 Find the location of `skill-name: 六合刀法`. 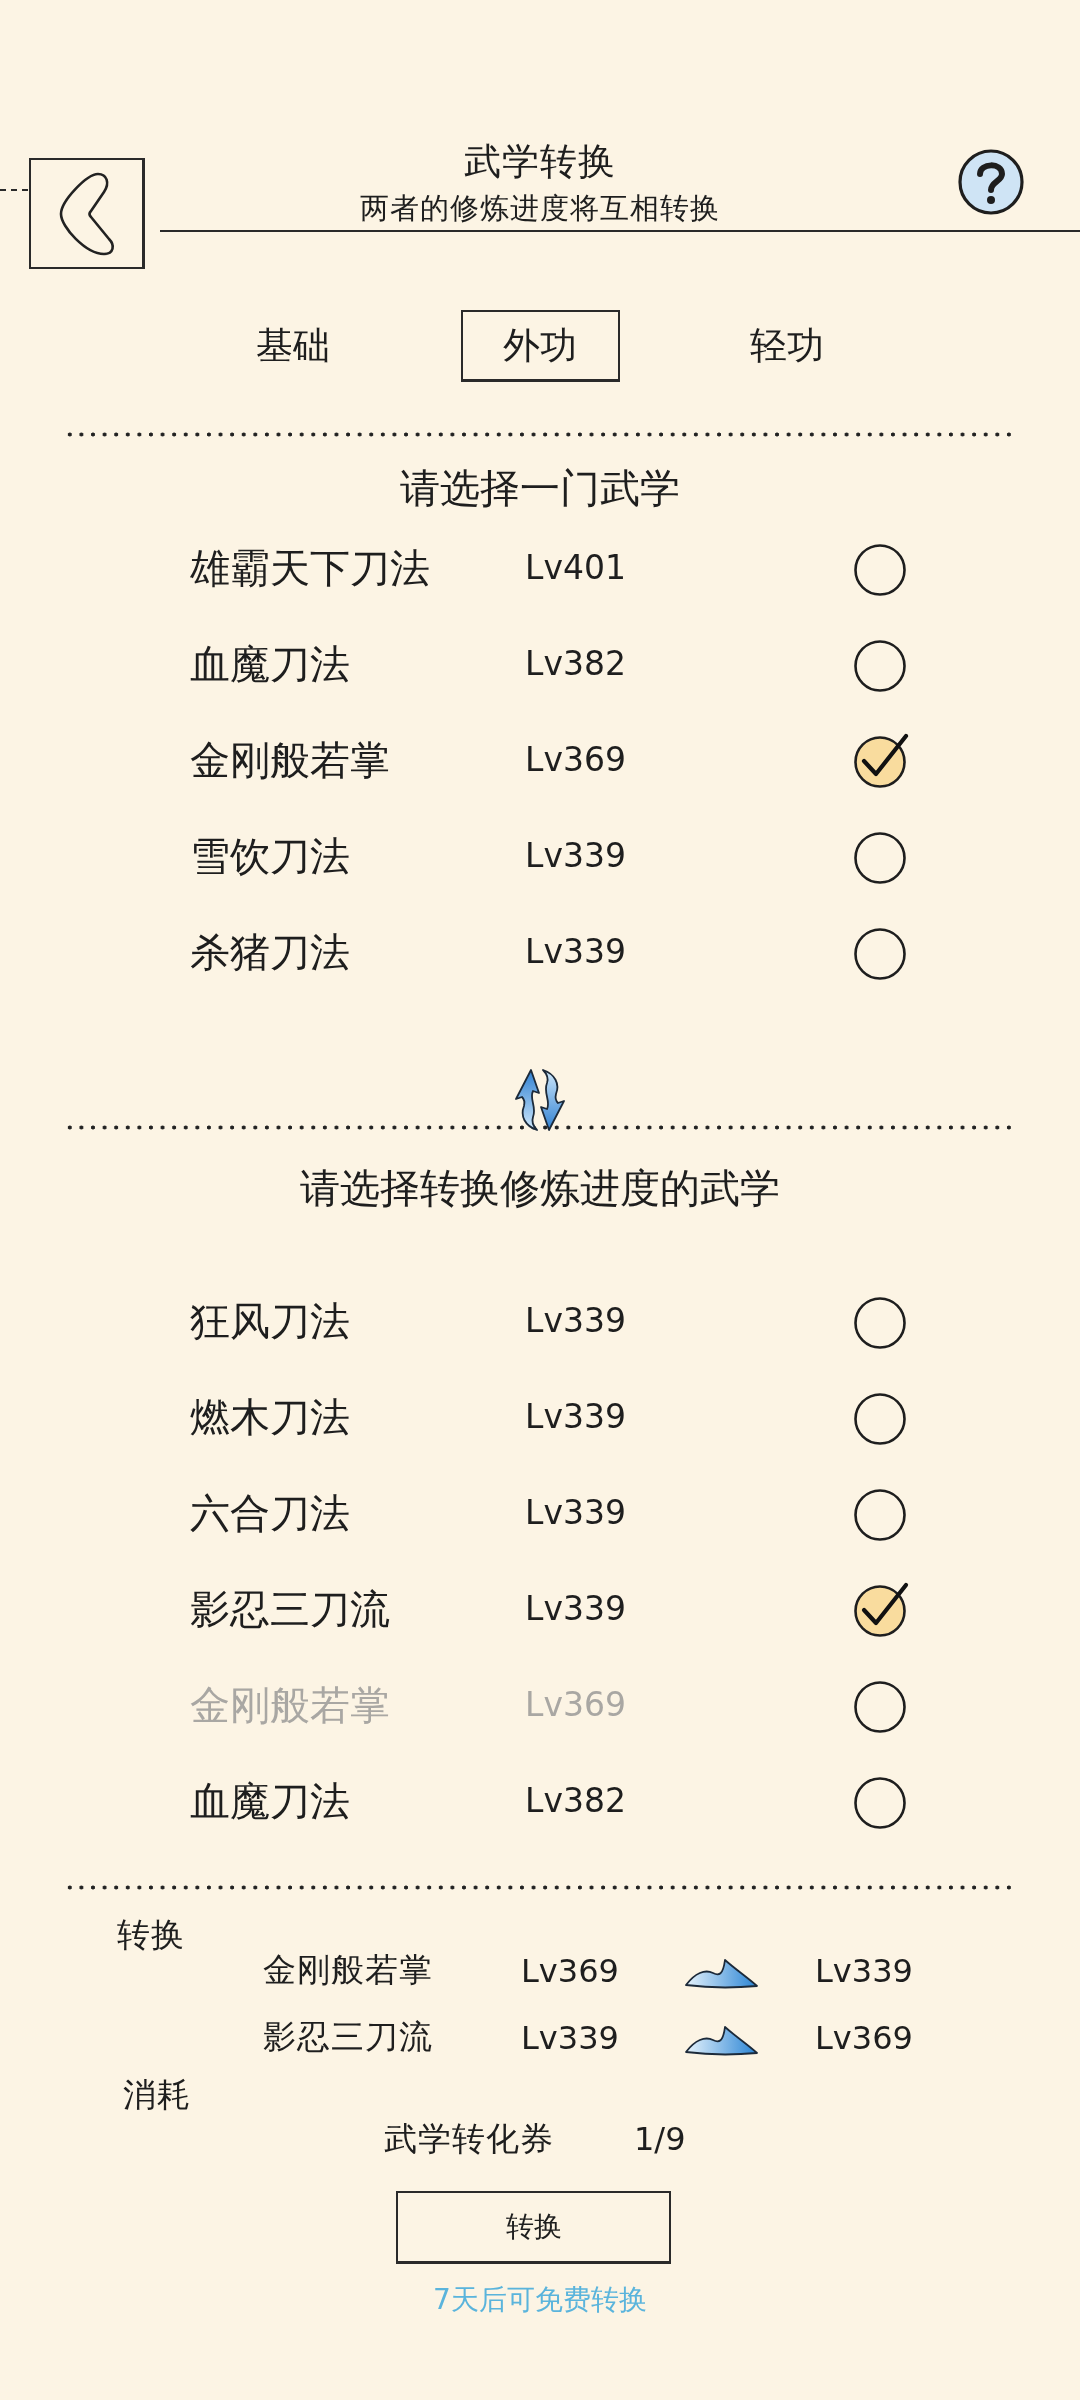

skill-name: 六合刀法 is located at coordinates (270, 1513).